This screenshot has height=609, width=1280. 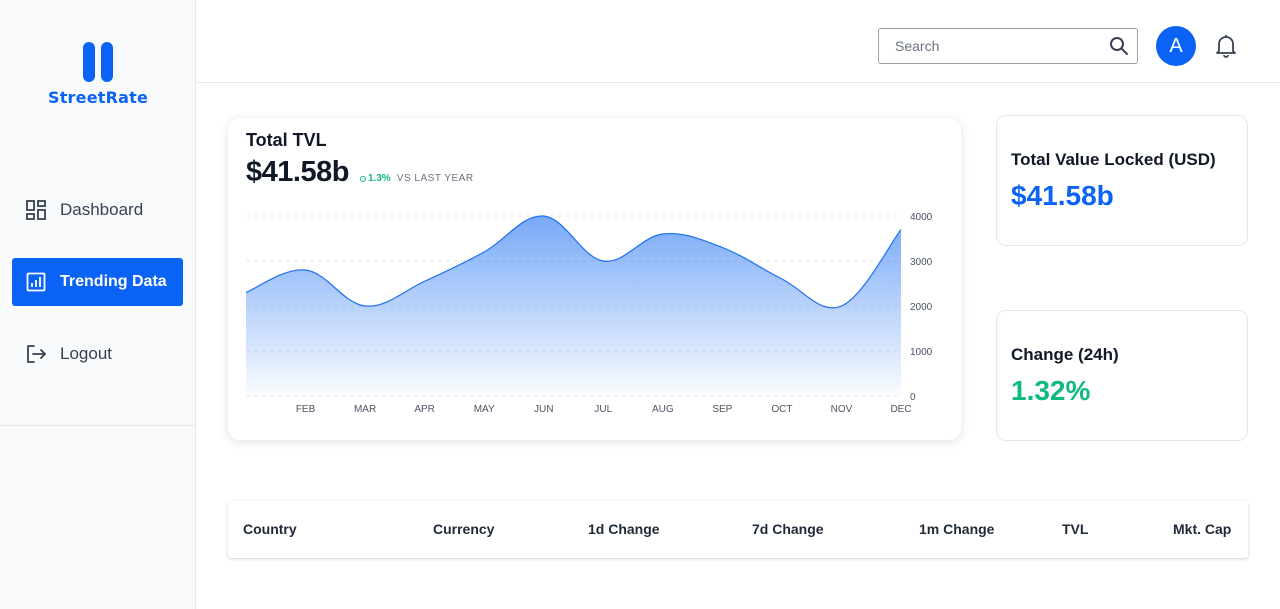 I want to click on column-header-1d-change: 1d Change, so click(x=624, y=529).